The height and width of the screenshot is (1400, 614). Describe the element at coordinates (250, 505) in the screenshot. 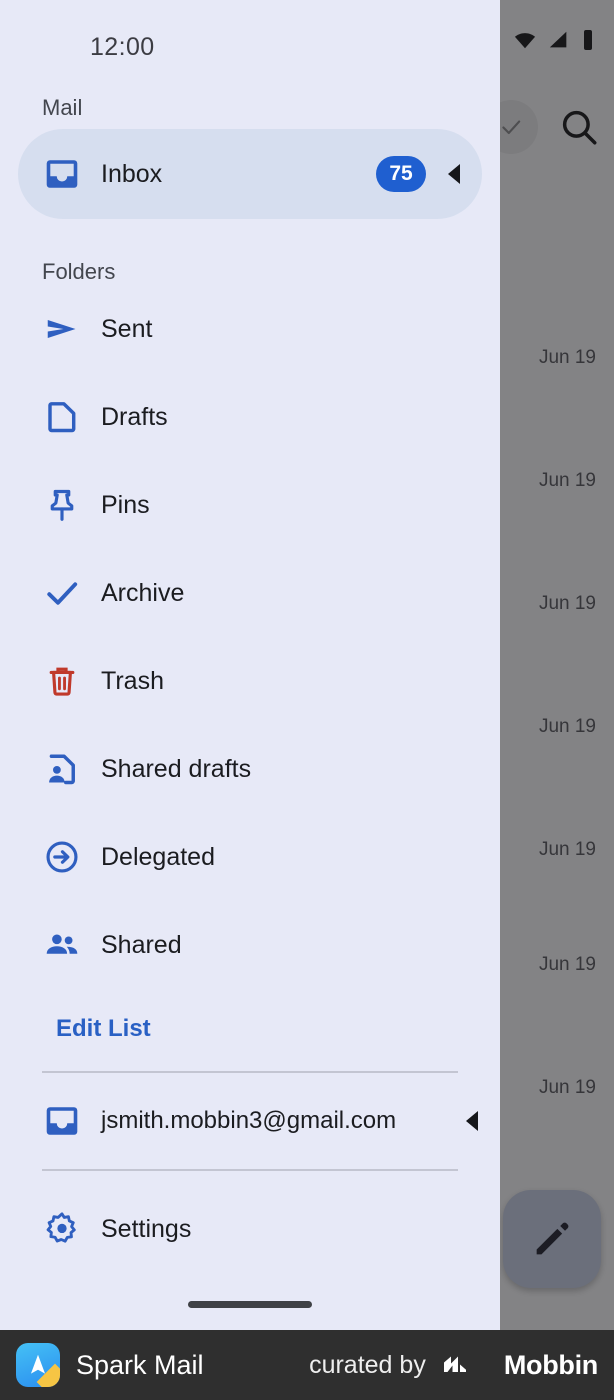

I see `sidebar-item-pins: Pins` at that location.